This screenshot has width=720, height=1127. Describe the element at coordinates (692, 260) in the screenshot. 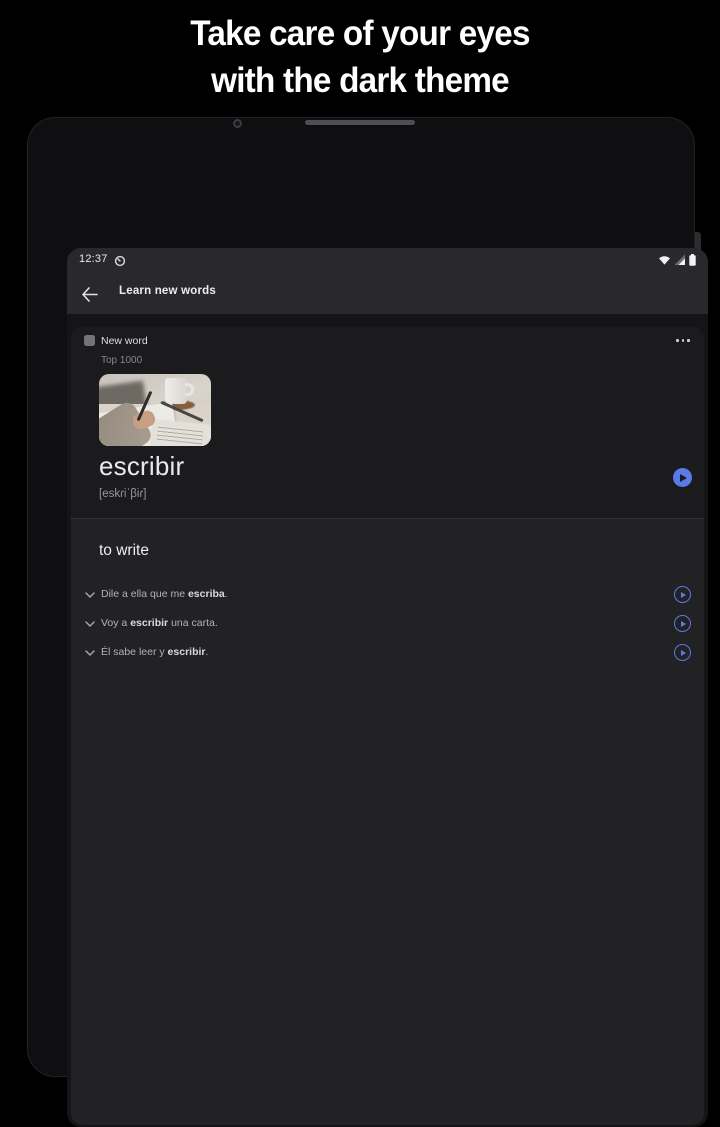

I see `battery-icon` at that location.